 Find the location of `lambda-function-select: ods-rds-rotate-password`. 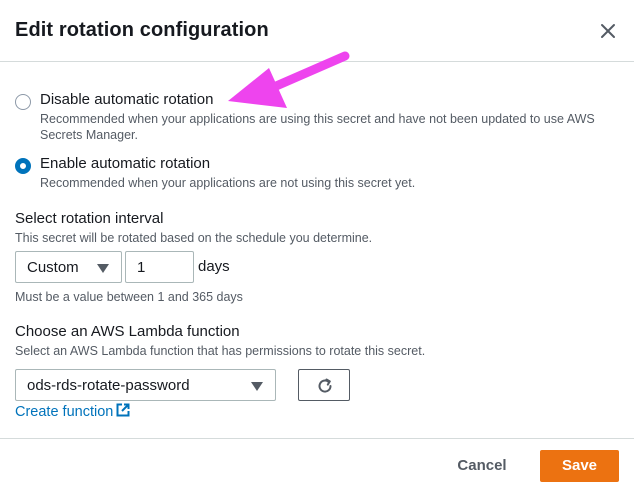

lambda-function-select: ods-rds-rotate-password is located at coordinates (145, 385).